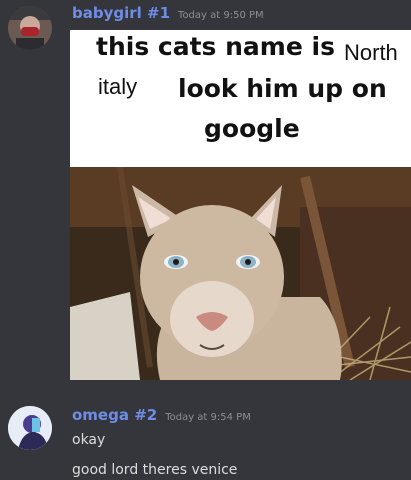  Describe the element at coordinates (221, 15) in the screenshot. I see `timestamp: Today at 9:50 PM` at that location.